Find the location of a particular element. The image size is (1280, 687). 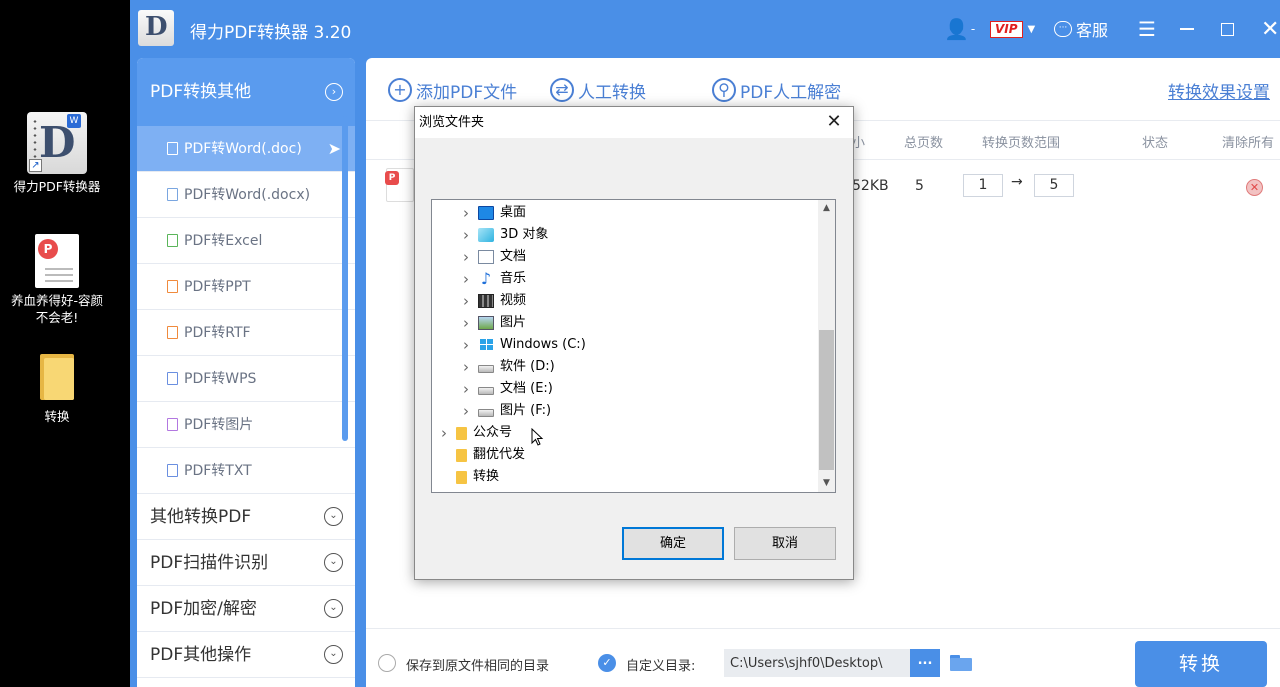

title-bar: D 得力PDF转换器 3.20 👤 - VIP ▼ ··· 客服 ☰ ✕ is located at coordinates (705, 29).